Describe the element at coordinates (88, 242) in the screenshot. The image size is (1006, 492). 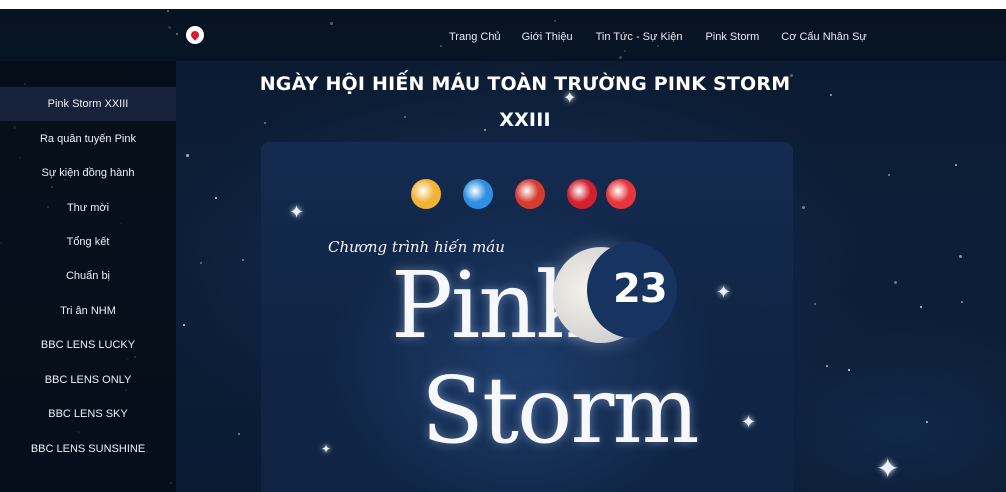
I see `sidebar-item-tong-ket: Tổng kết` at that location.